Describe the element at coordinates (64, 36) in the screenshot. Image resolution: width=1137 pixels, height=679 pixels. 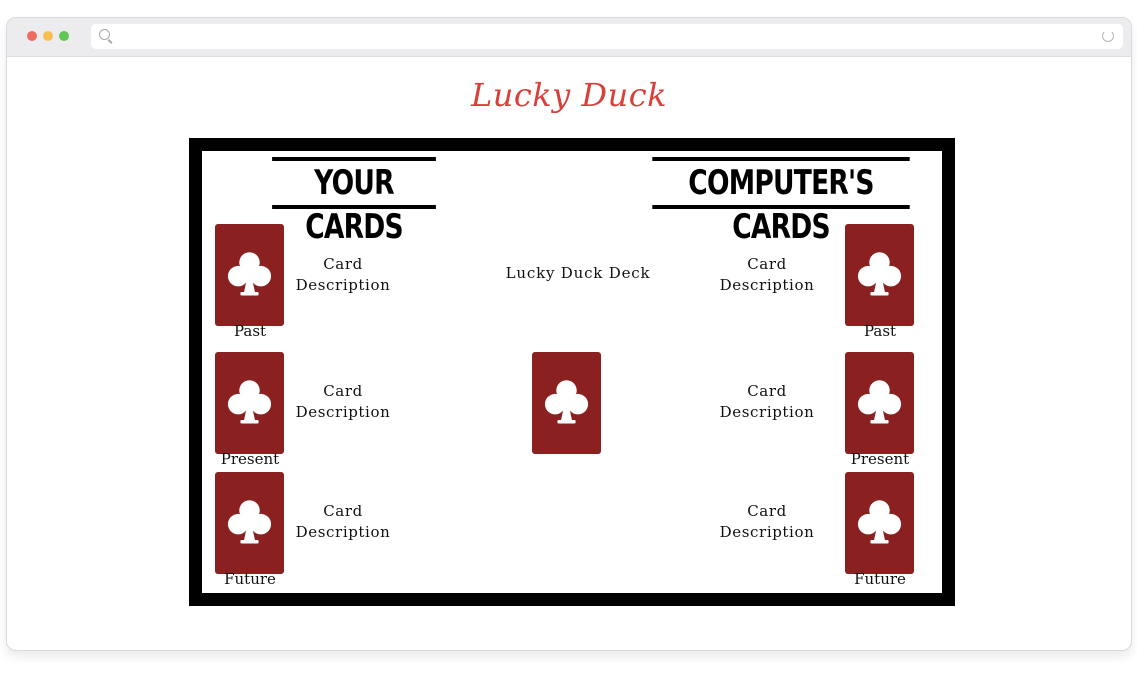
I see `maximize-window-button` at that location.